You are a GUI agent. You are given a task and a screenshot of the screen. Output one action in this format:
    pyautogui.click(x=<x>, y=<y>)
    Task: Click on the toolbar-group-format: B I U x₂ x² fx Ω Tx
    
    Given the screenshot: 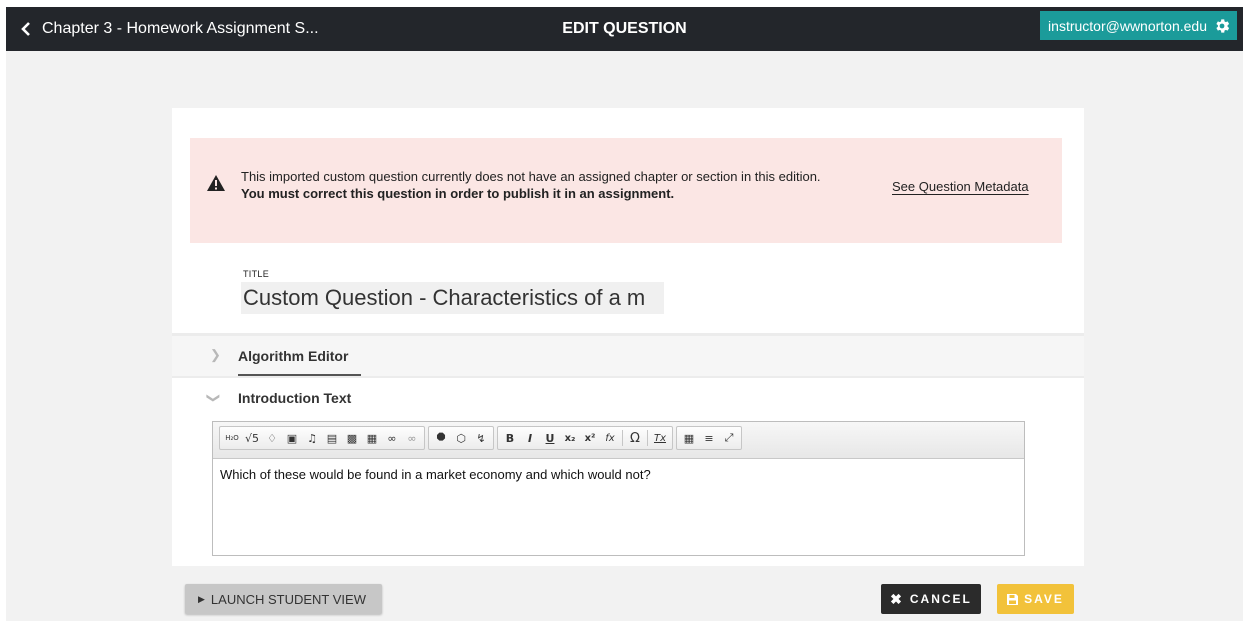 What is the action you would take?
    pyautogui.click(x=585, y=438)
    